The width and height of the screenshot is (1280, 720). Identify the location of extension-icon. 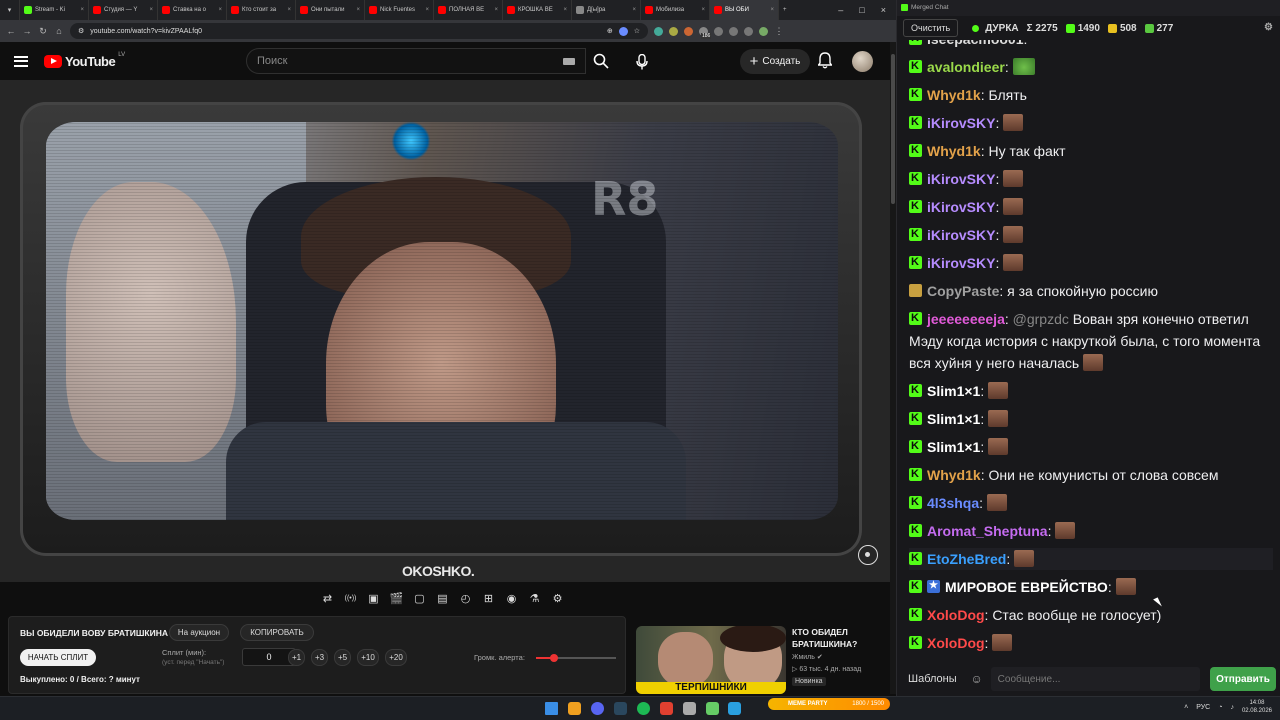
(673, 31).